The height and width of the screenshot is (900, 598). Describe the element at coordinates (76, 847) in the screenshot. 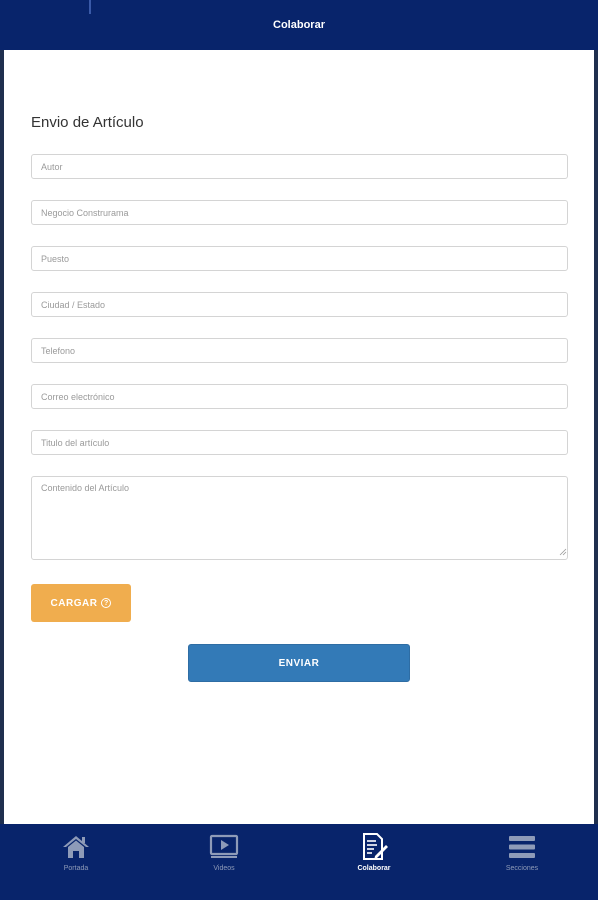

I see `home-icon` at that location.